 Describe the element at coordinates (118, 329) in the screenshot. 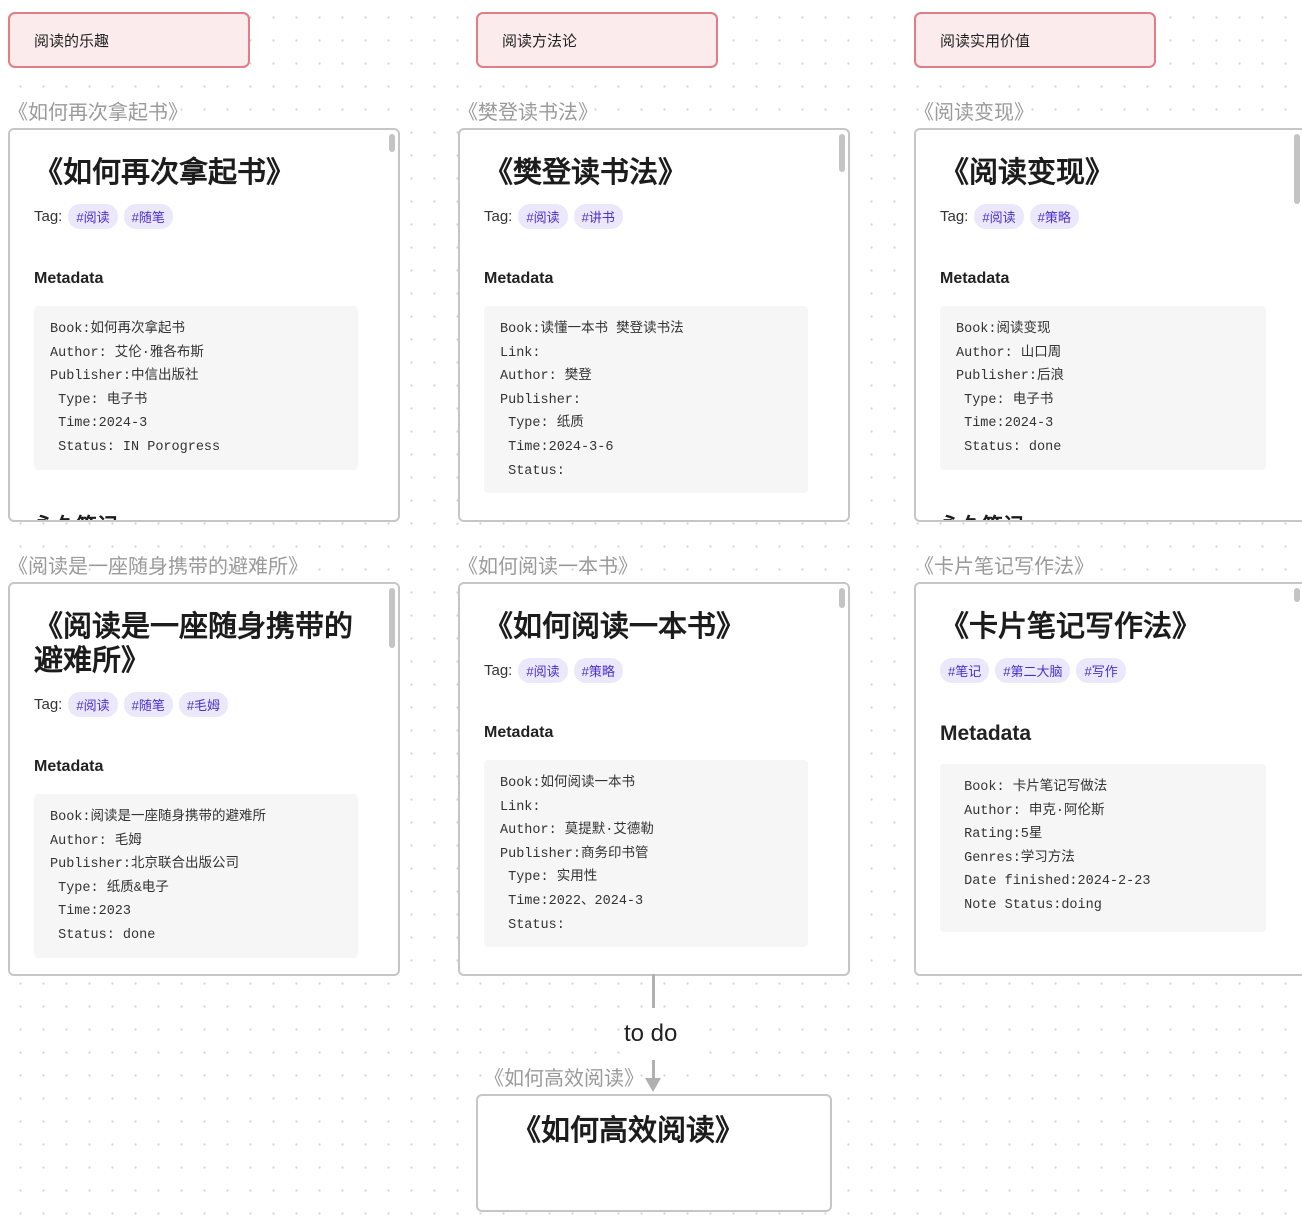

I see `metadata-line: Book:如何再次拿起书` at that location.